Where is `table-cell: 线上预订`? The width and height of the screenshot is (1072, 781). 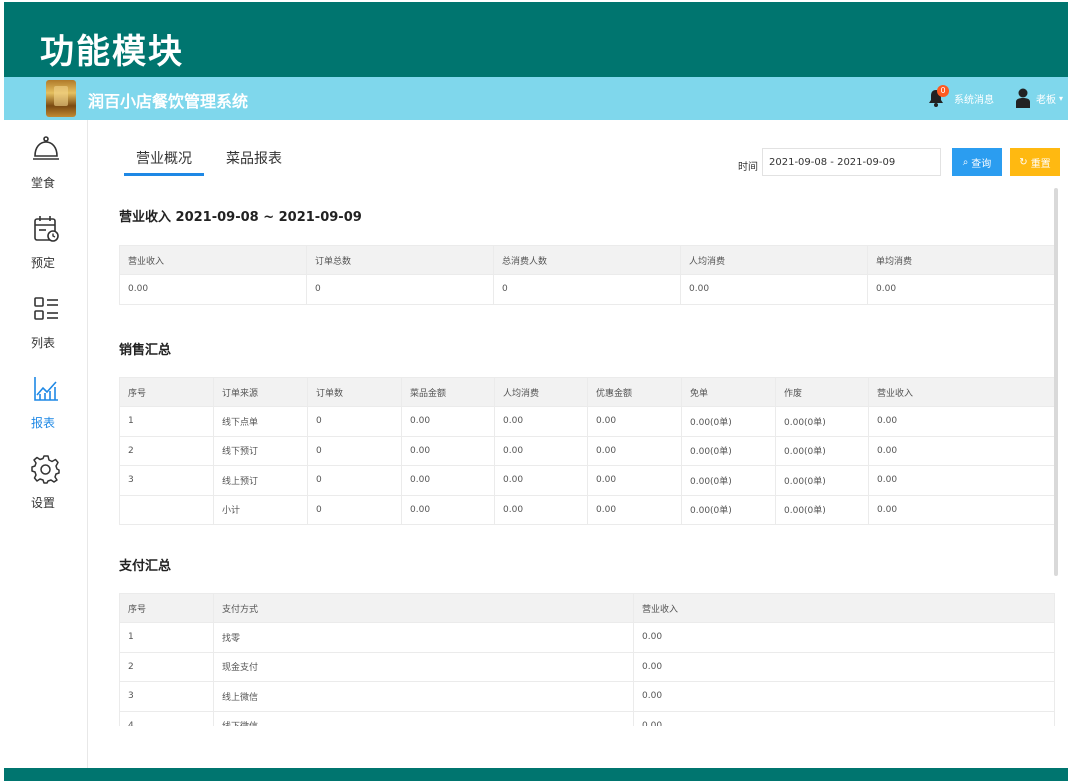 table-cell: 线上预订 is located at coordinates (260, 480).